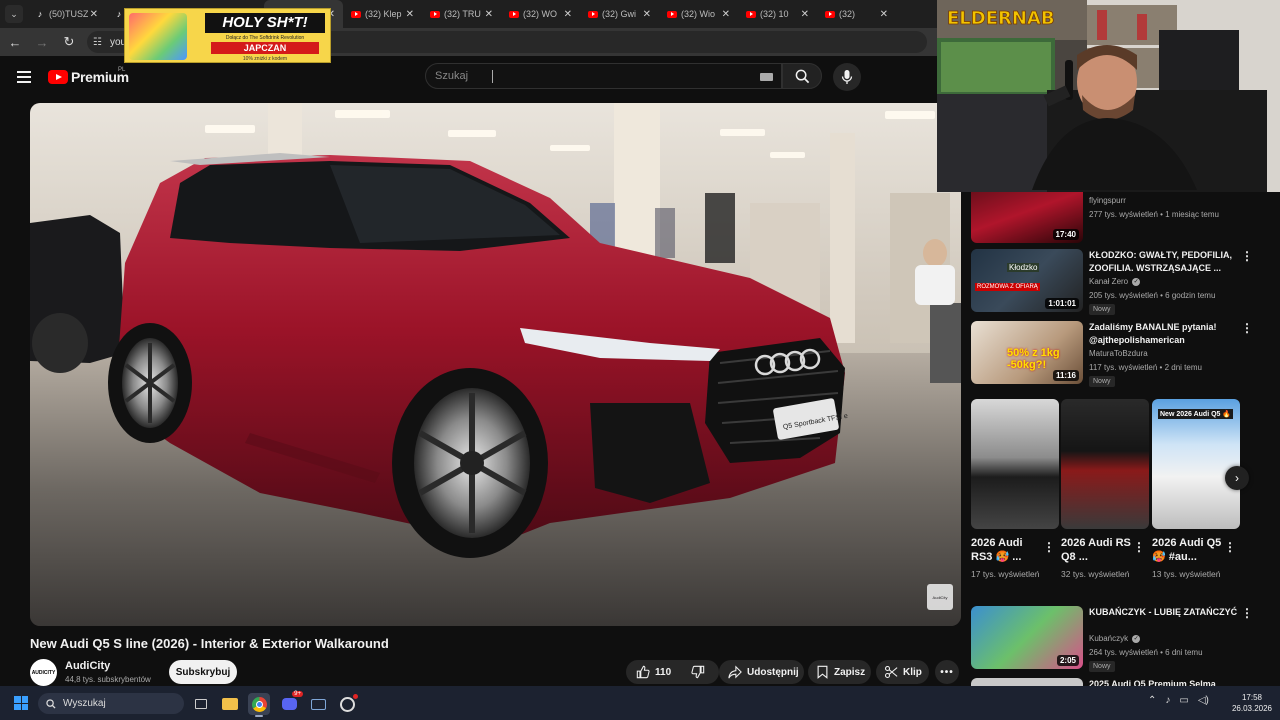 The image size is (1280, 720). I want to click on reload-icon: ↻, so click(69, 42).